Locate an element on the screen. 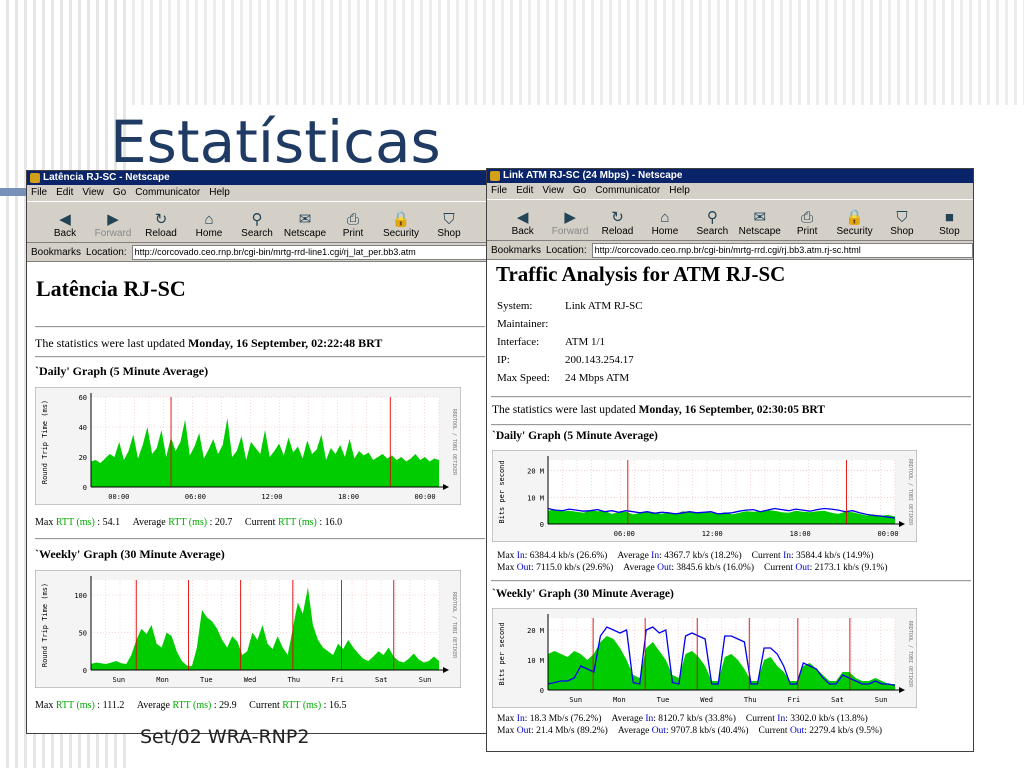  stop-button: ■ Stop is located at coordinates (949, 224).